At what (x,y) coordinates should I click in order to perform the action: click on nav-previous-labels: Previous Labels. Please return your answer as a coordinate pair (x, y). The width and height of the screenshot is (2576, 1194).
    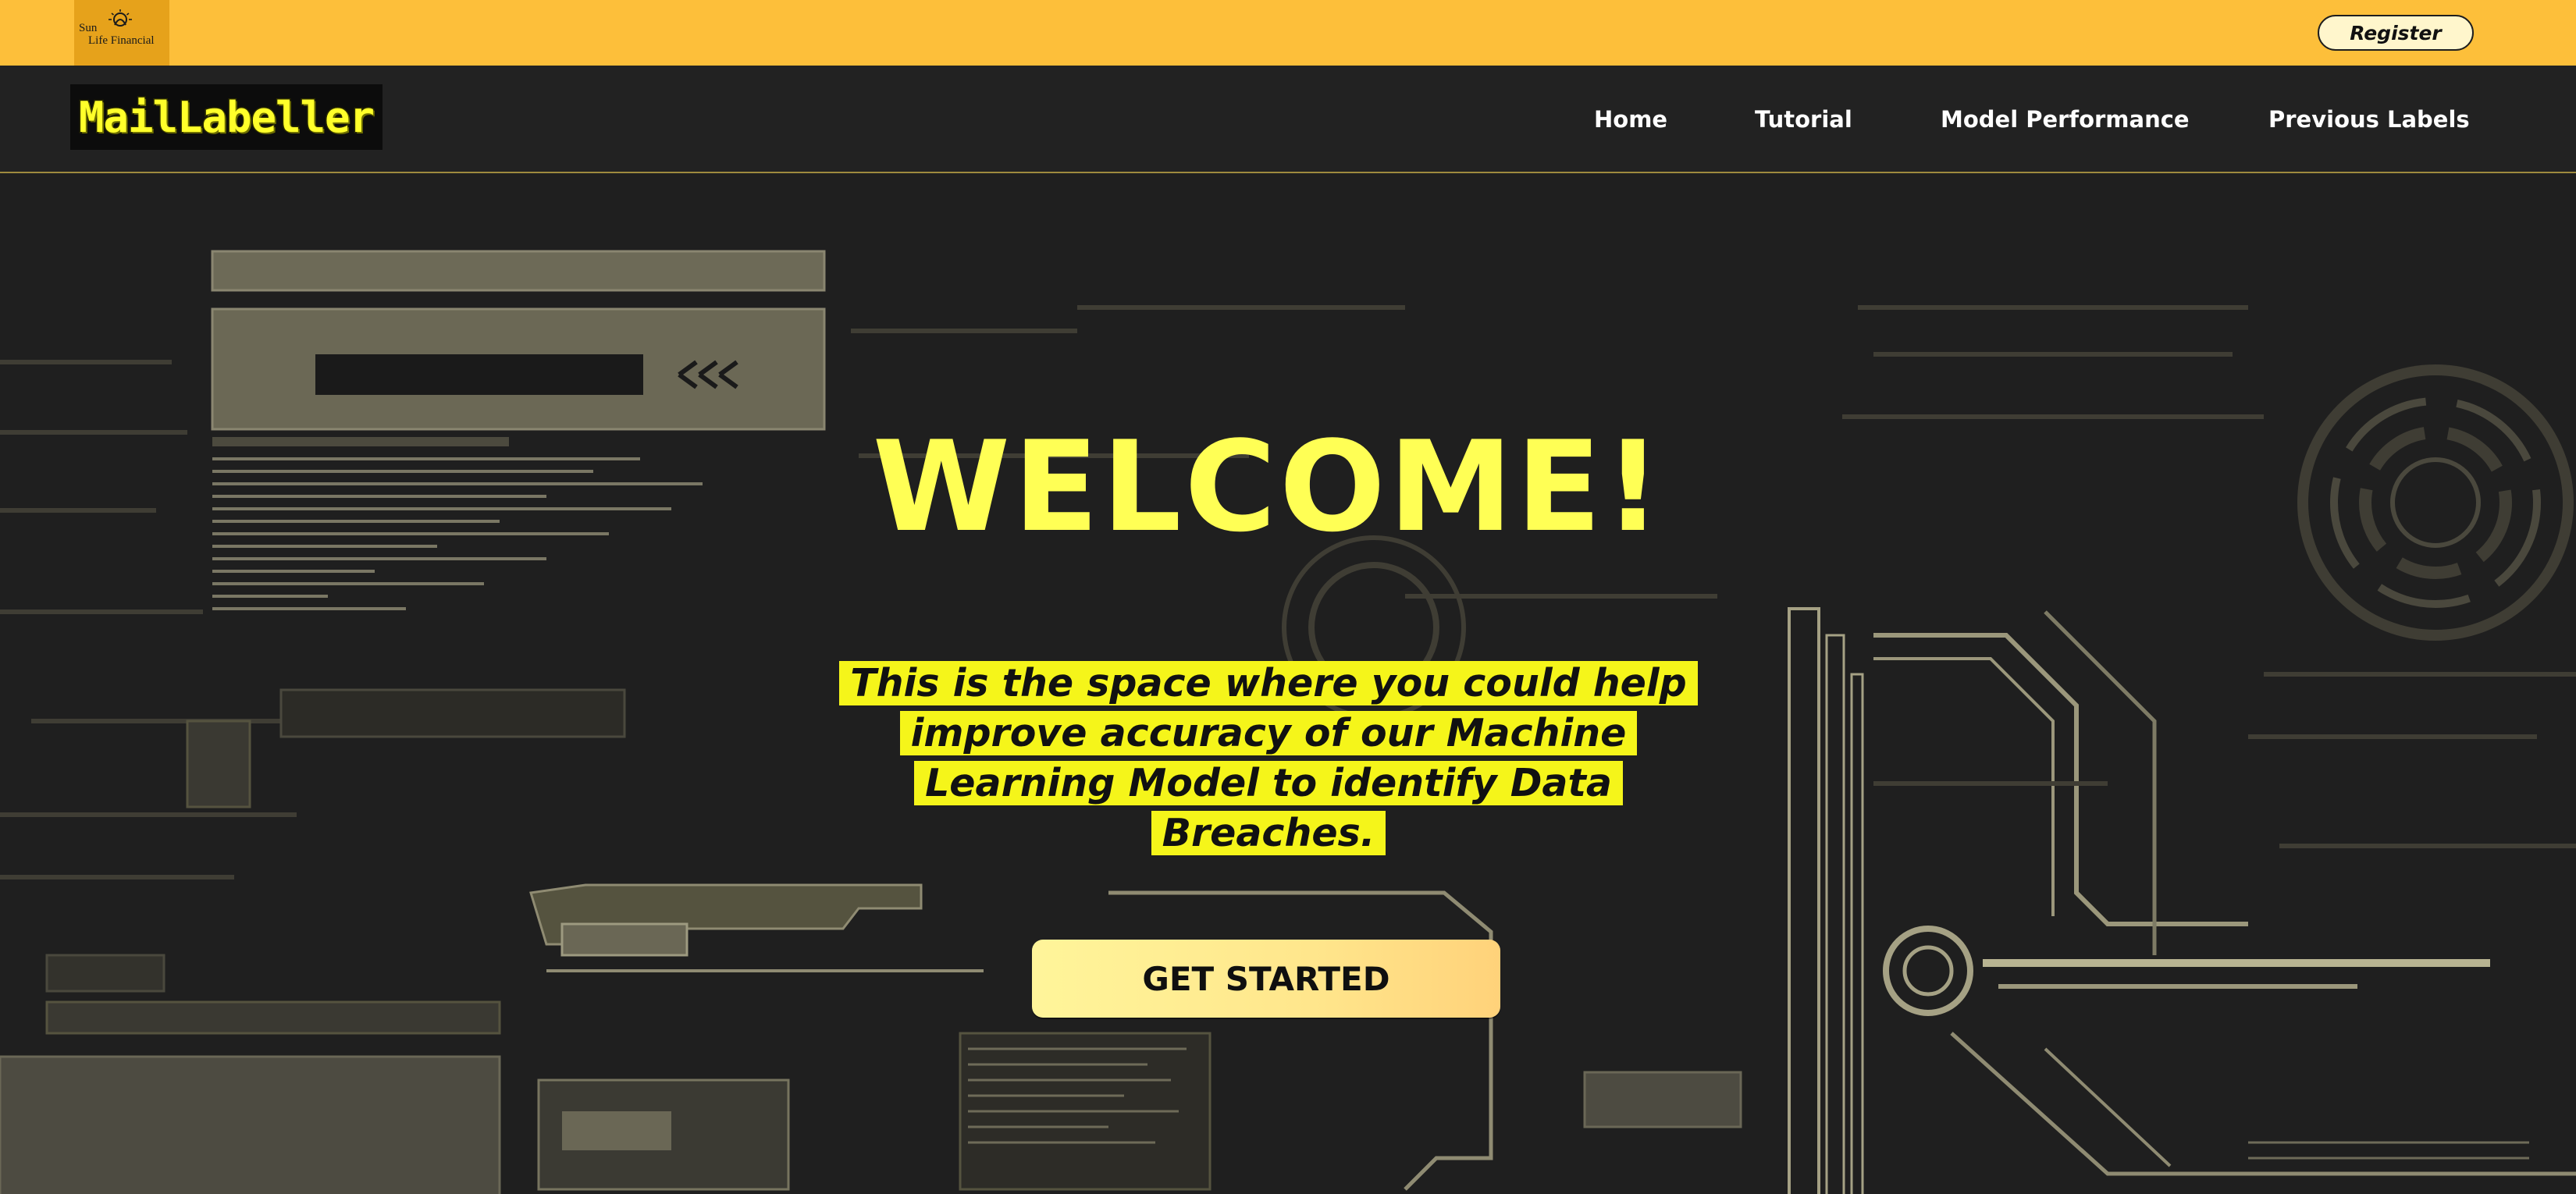
    Looking at the image, I should click on (2369, 120).